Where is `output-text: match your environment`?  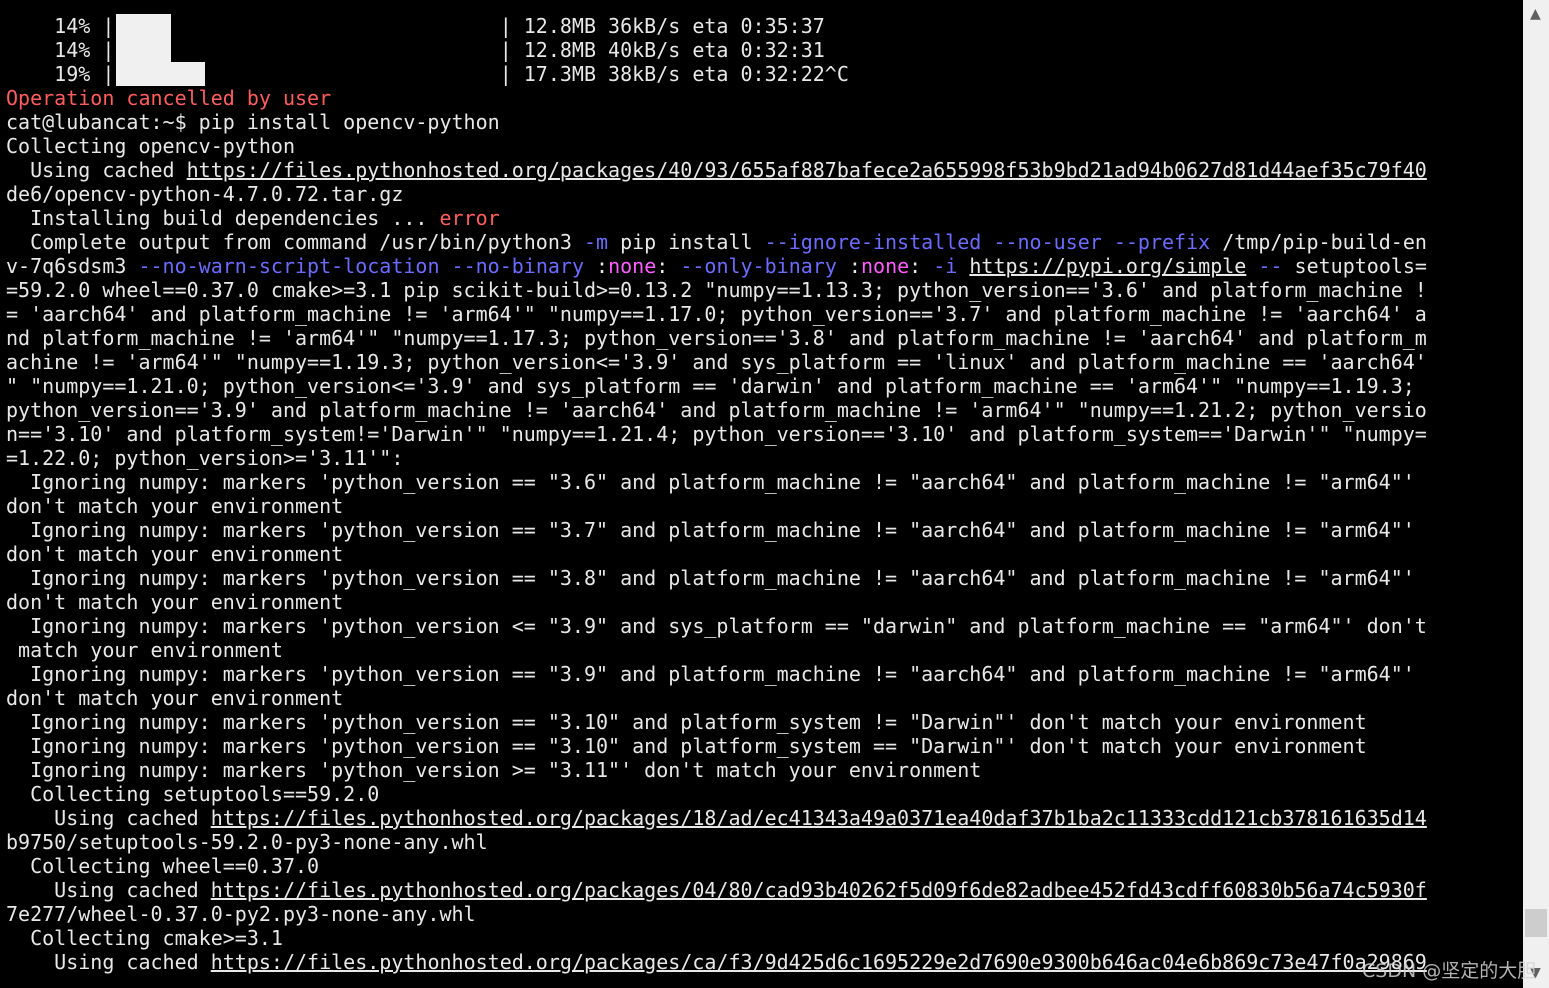
output-text: match your environment is located at coordinates (144, 650).